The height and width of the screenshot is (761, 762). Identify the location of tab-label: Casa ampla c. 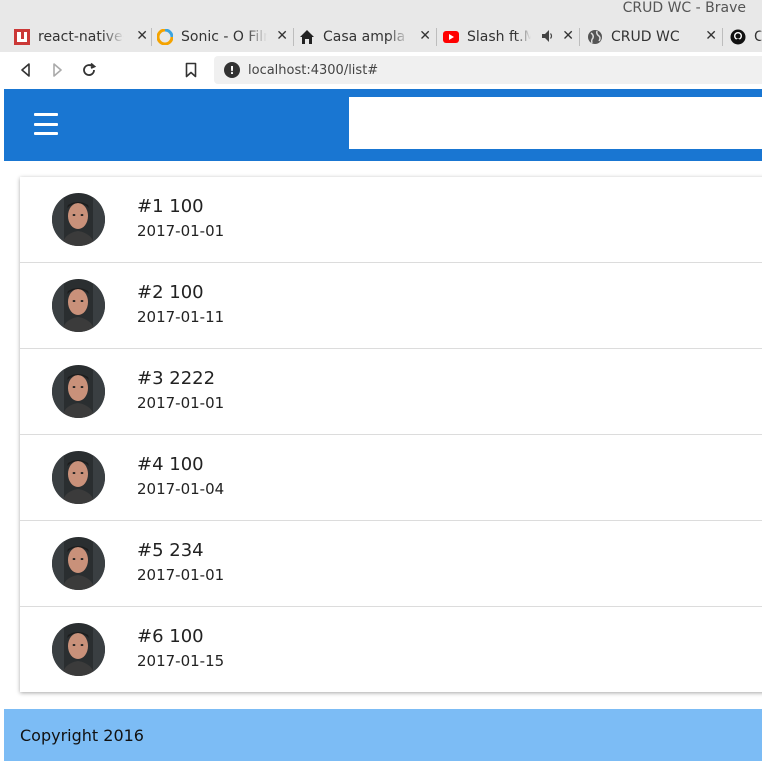
(366, 37).